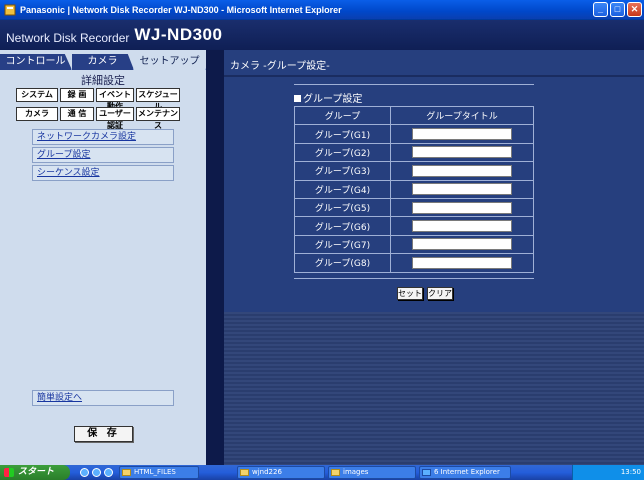 This screenshot has height=480, width=644. What do you see at coordinates (37, 114) in the screenshot?
I see `nav-camera-button: カメラ` at bounding box center [37, 114].